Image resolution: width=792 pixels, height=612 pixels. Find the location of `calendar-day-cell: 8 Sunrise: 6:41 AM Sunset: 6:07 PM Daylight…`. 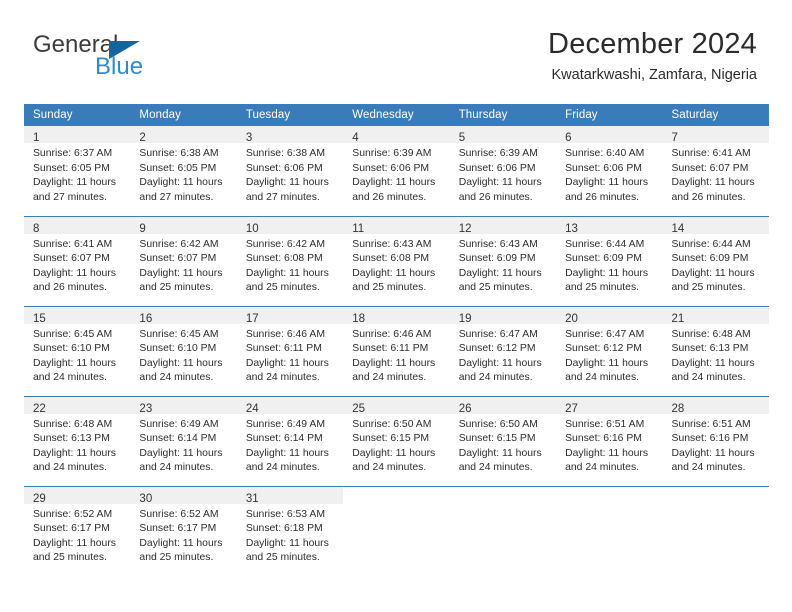

calendar-day-cell: 8 Sunrise: 6:41 AM Sunset: 6:07 PM Daylight… is located at coordinates (77, 260).